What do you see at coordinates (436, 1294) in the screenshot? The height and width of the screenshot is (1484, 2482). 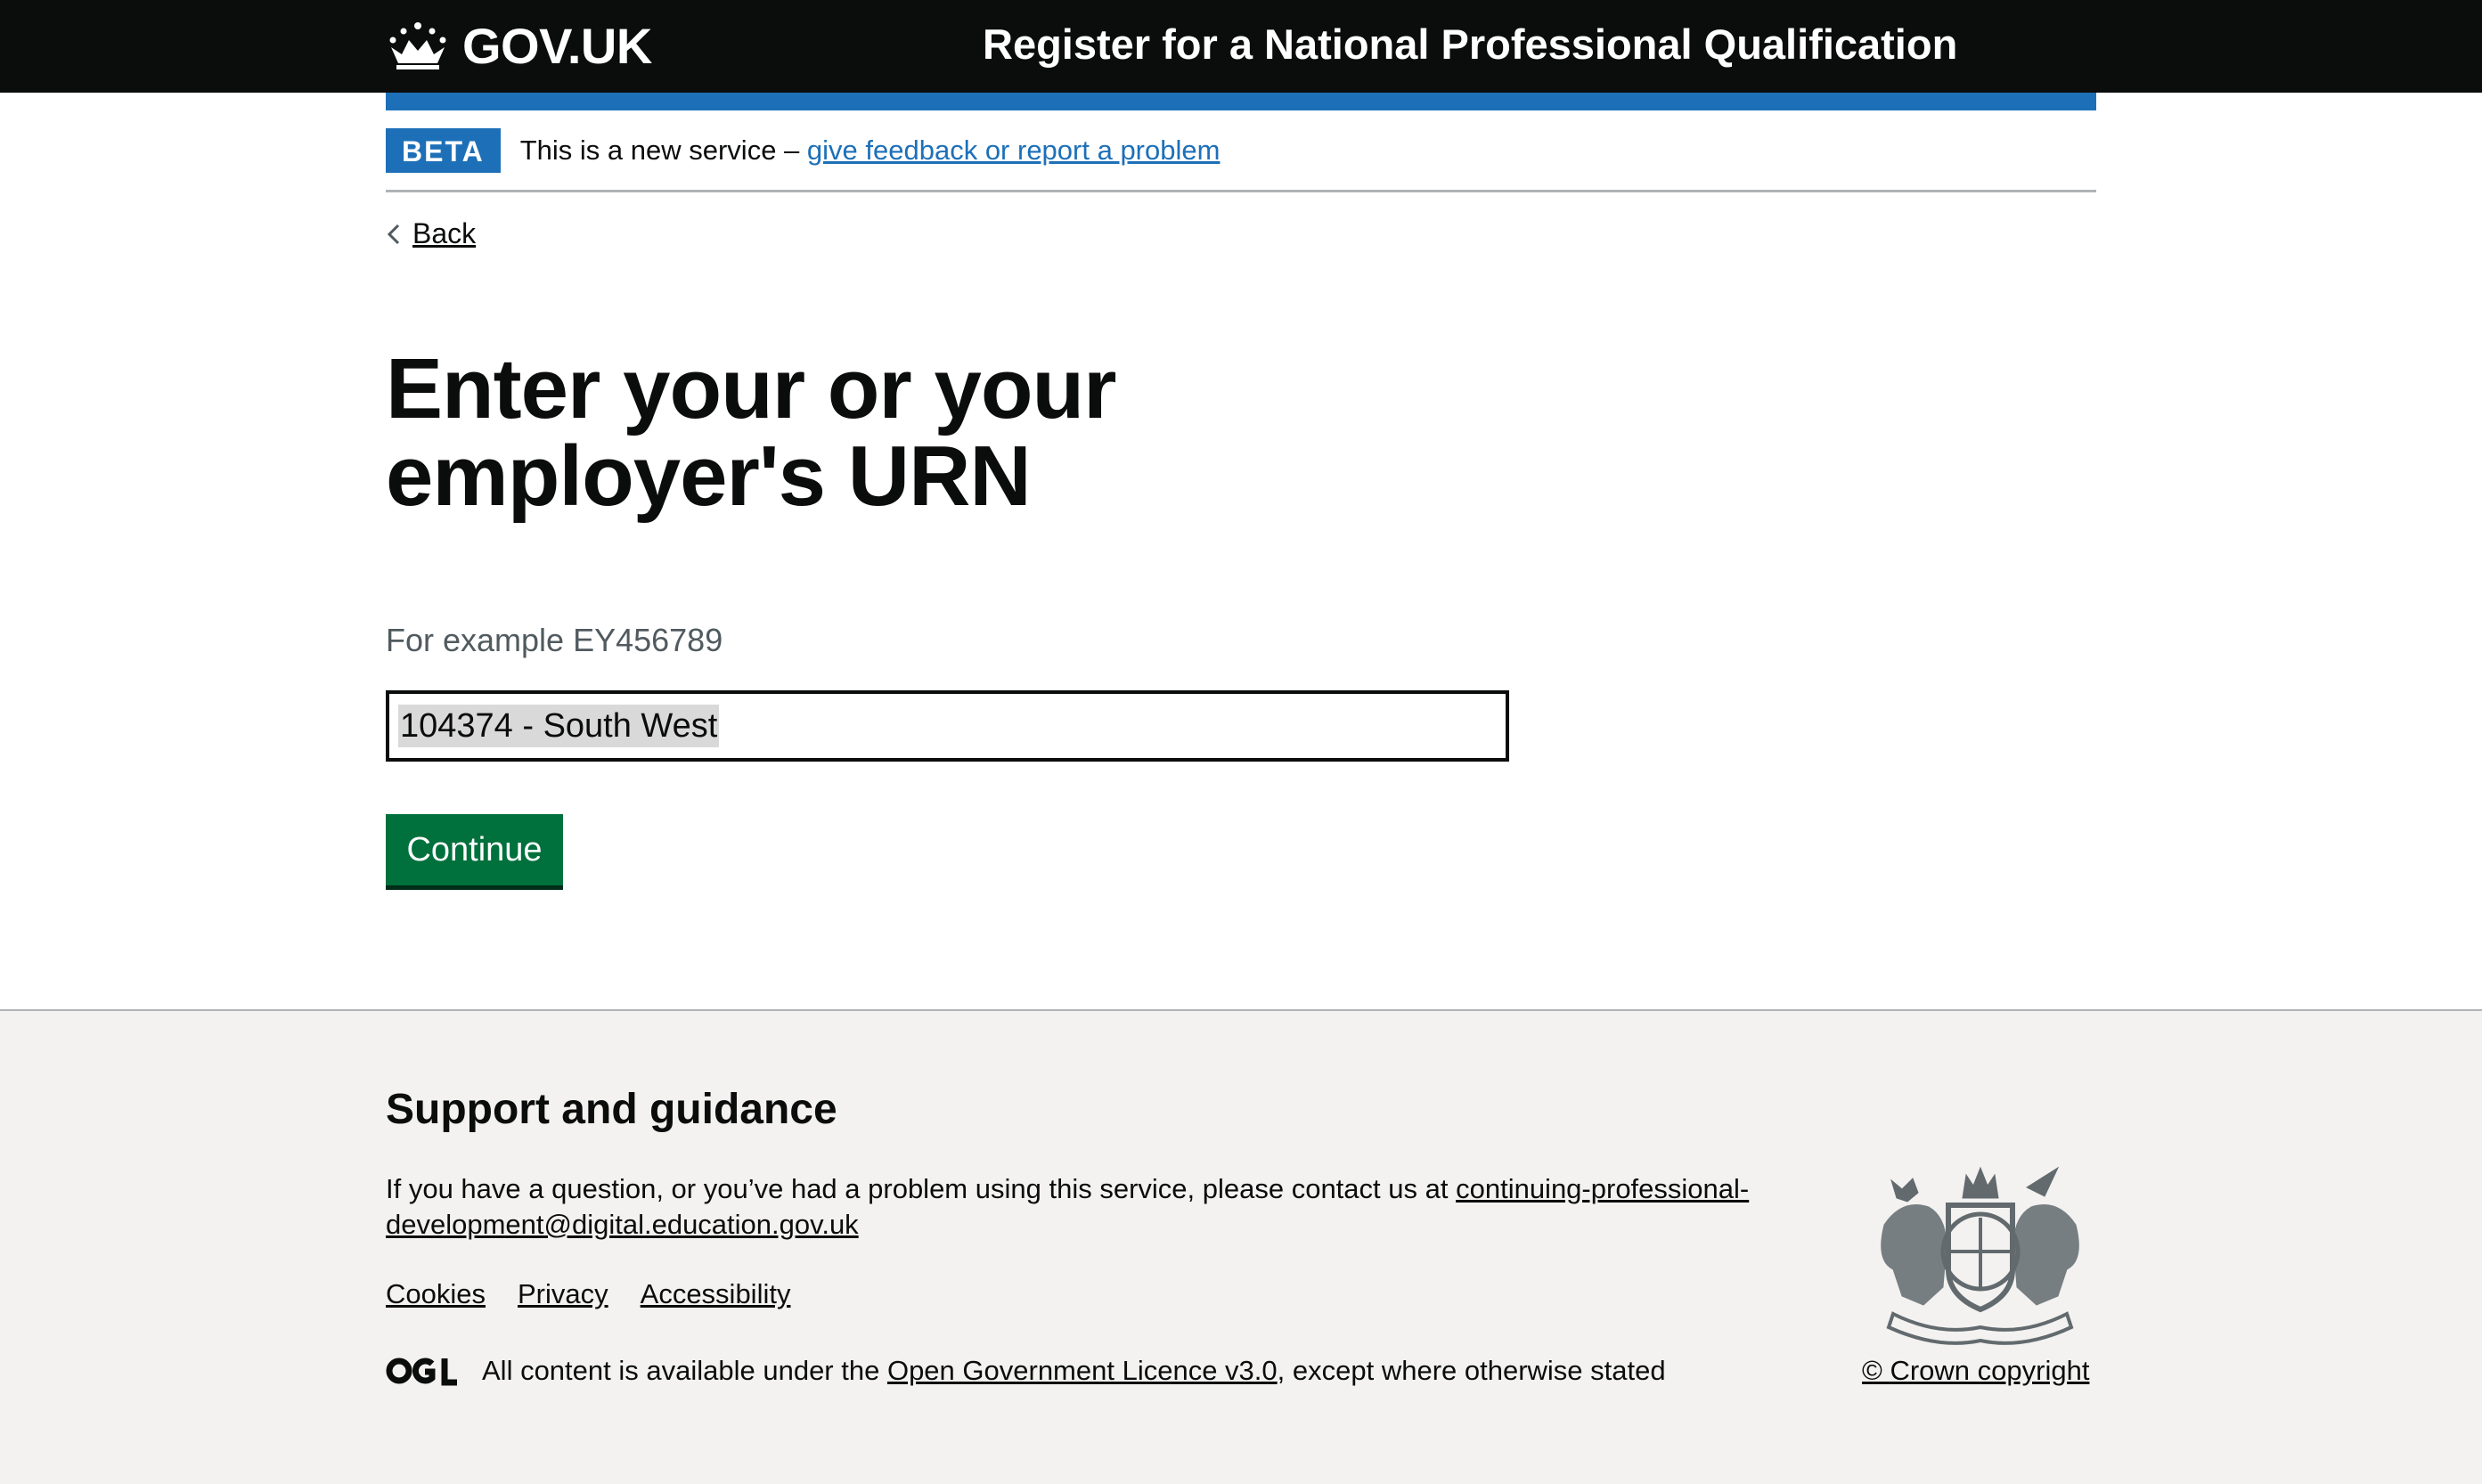 I see `cookies-link: Cookies` at bounding box center [436, 1294].